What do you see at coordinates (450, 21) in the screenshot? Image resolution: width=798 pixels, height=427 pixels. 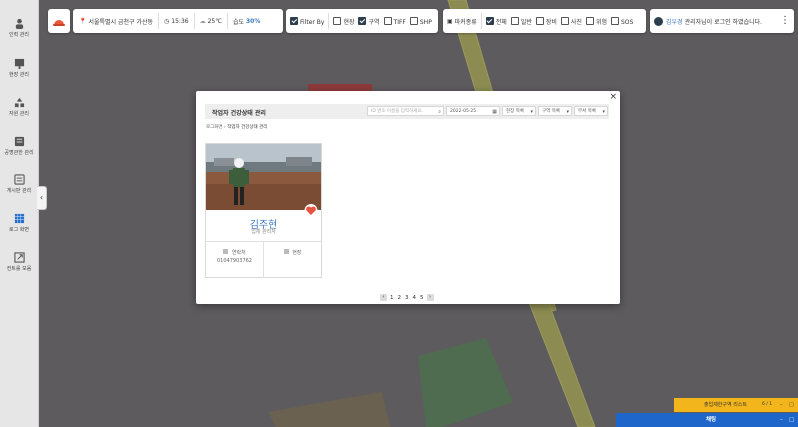 I see `map-icon: ▣` at bounding box center [450, 21].